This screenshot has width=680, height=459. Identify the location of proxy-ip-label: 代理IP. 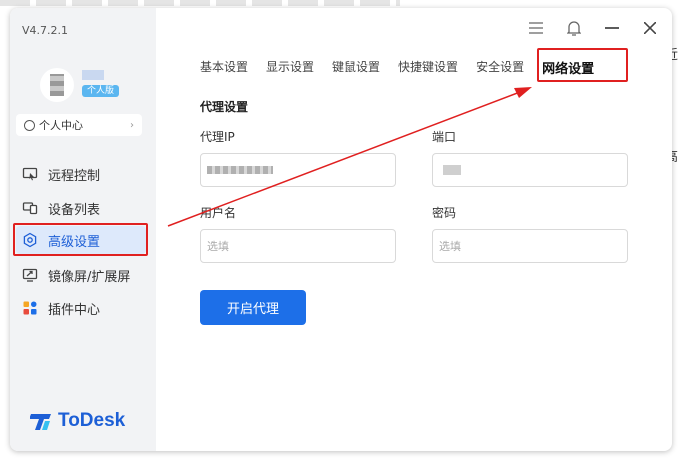
(217, 137).